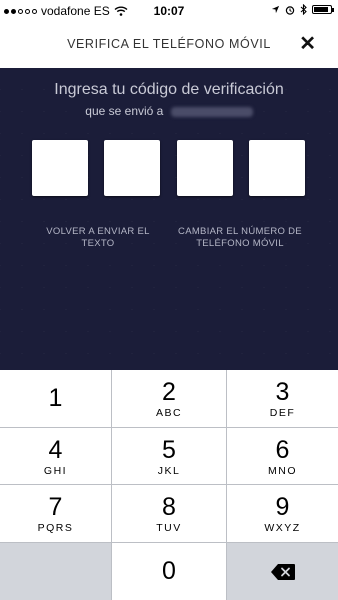  I want to click on key-letters: PQRS, so click(55, 528).